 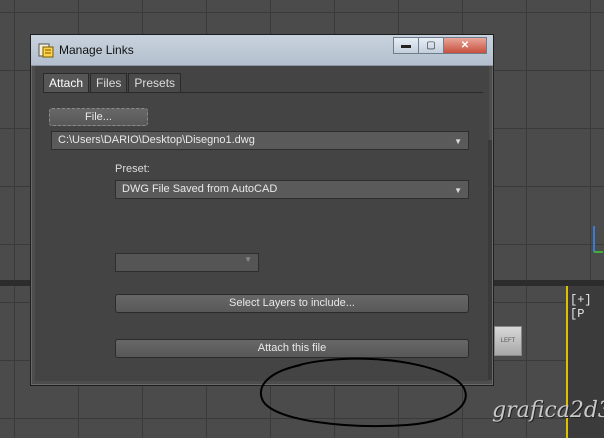 What do you see at coordinates (263, 92) in the screenshot?
I see `tab-divider` at bounding box center [263, 92].